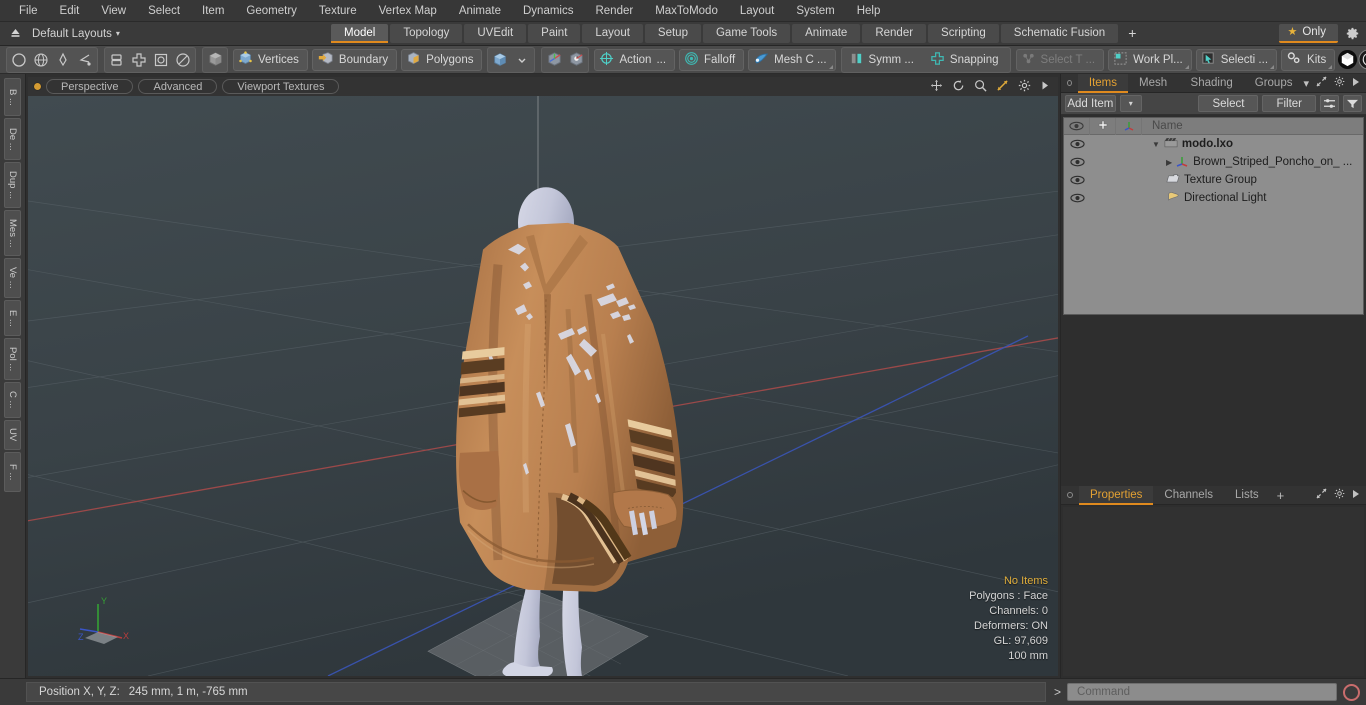  I want to click on tab-channels: Channels, so click(1188, 495).